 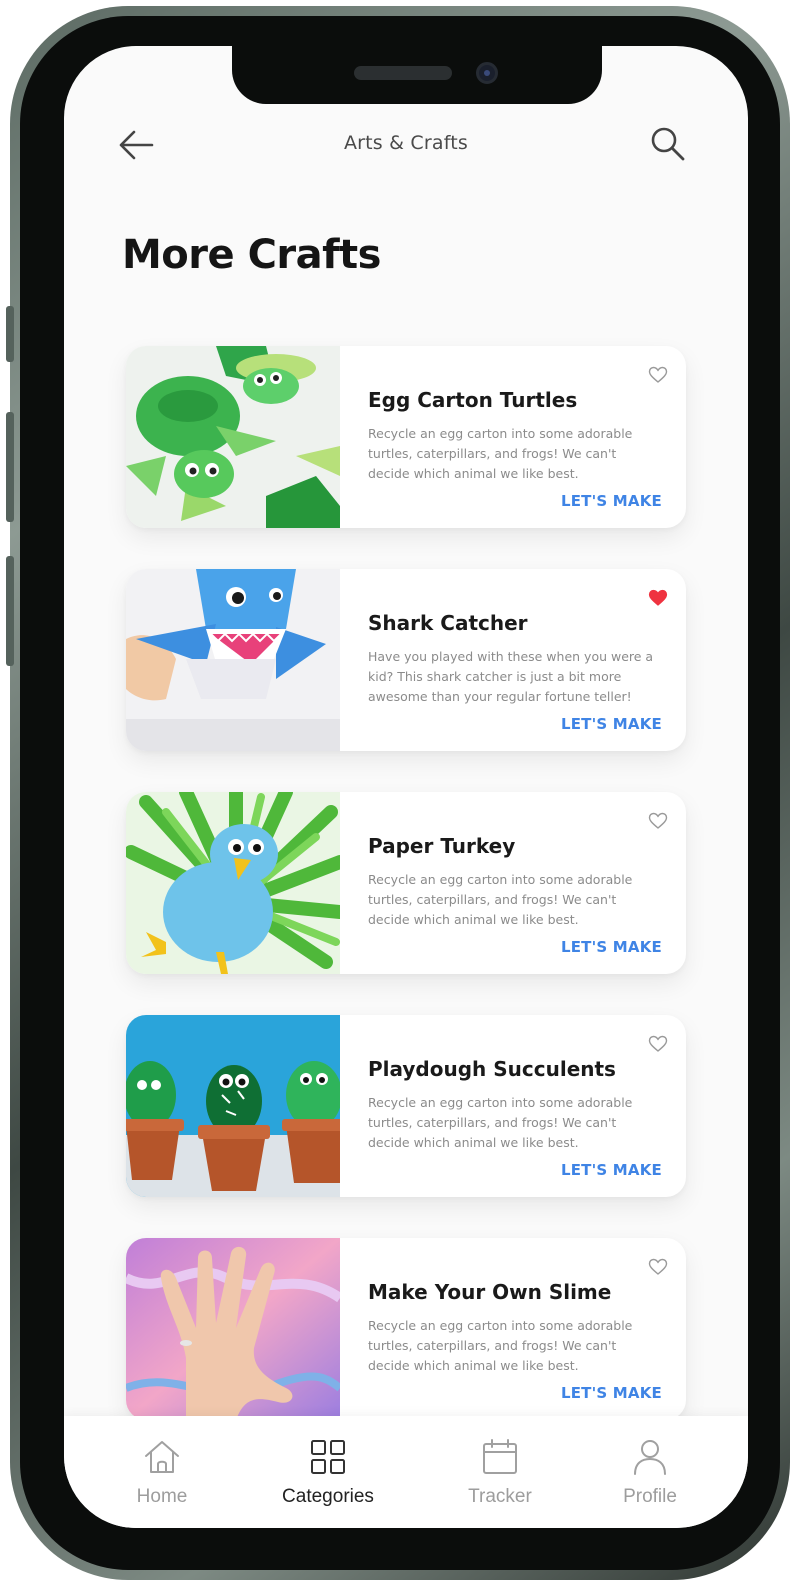 What do you see at coordinates (233, 437) in the screenshot?
I see `craft-image-egg-carton-turtles` at bounding box center [233, 437].